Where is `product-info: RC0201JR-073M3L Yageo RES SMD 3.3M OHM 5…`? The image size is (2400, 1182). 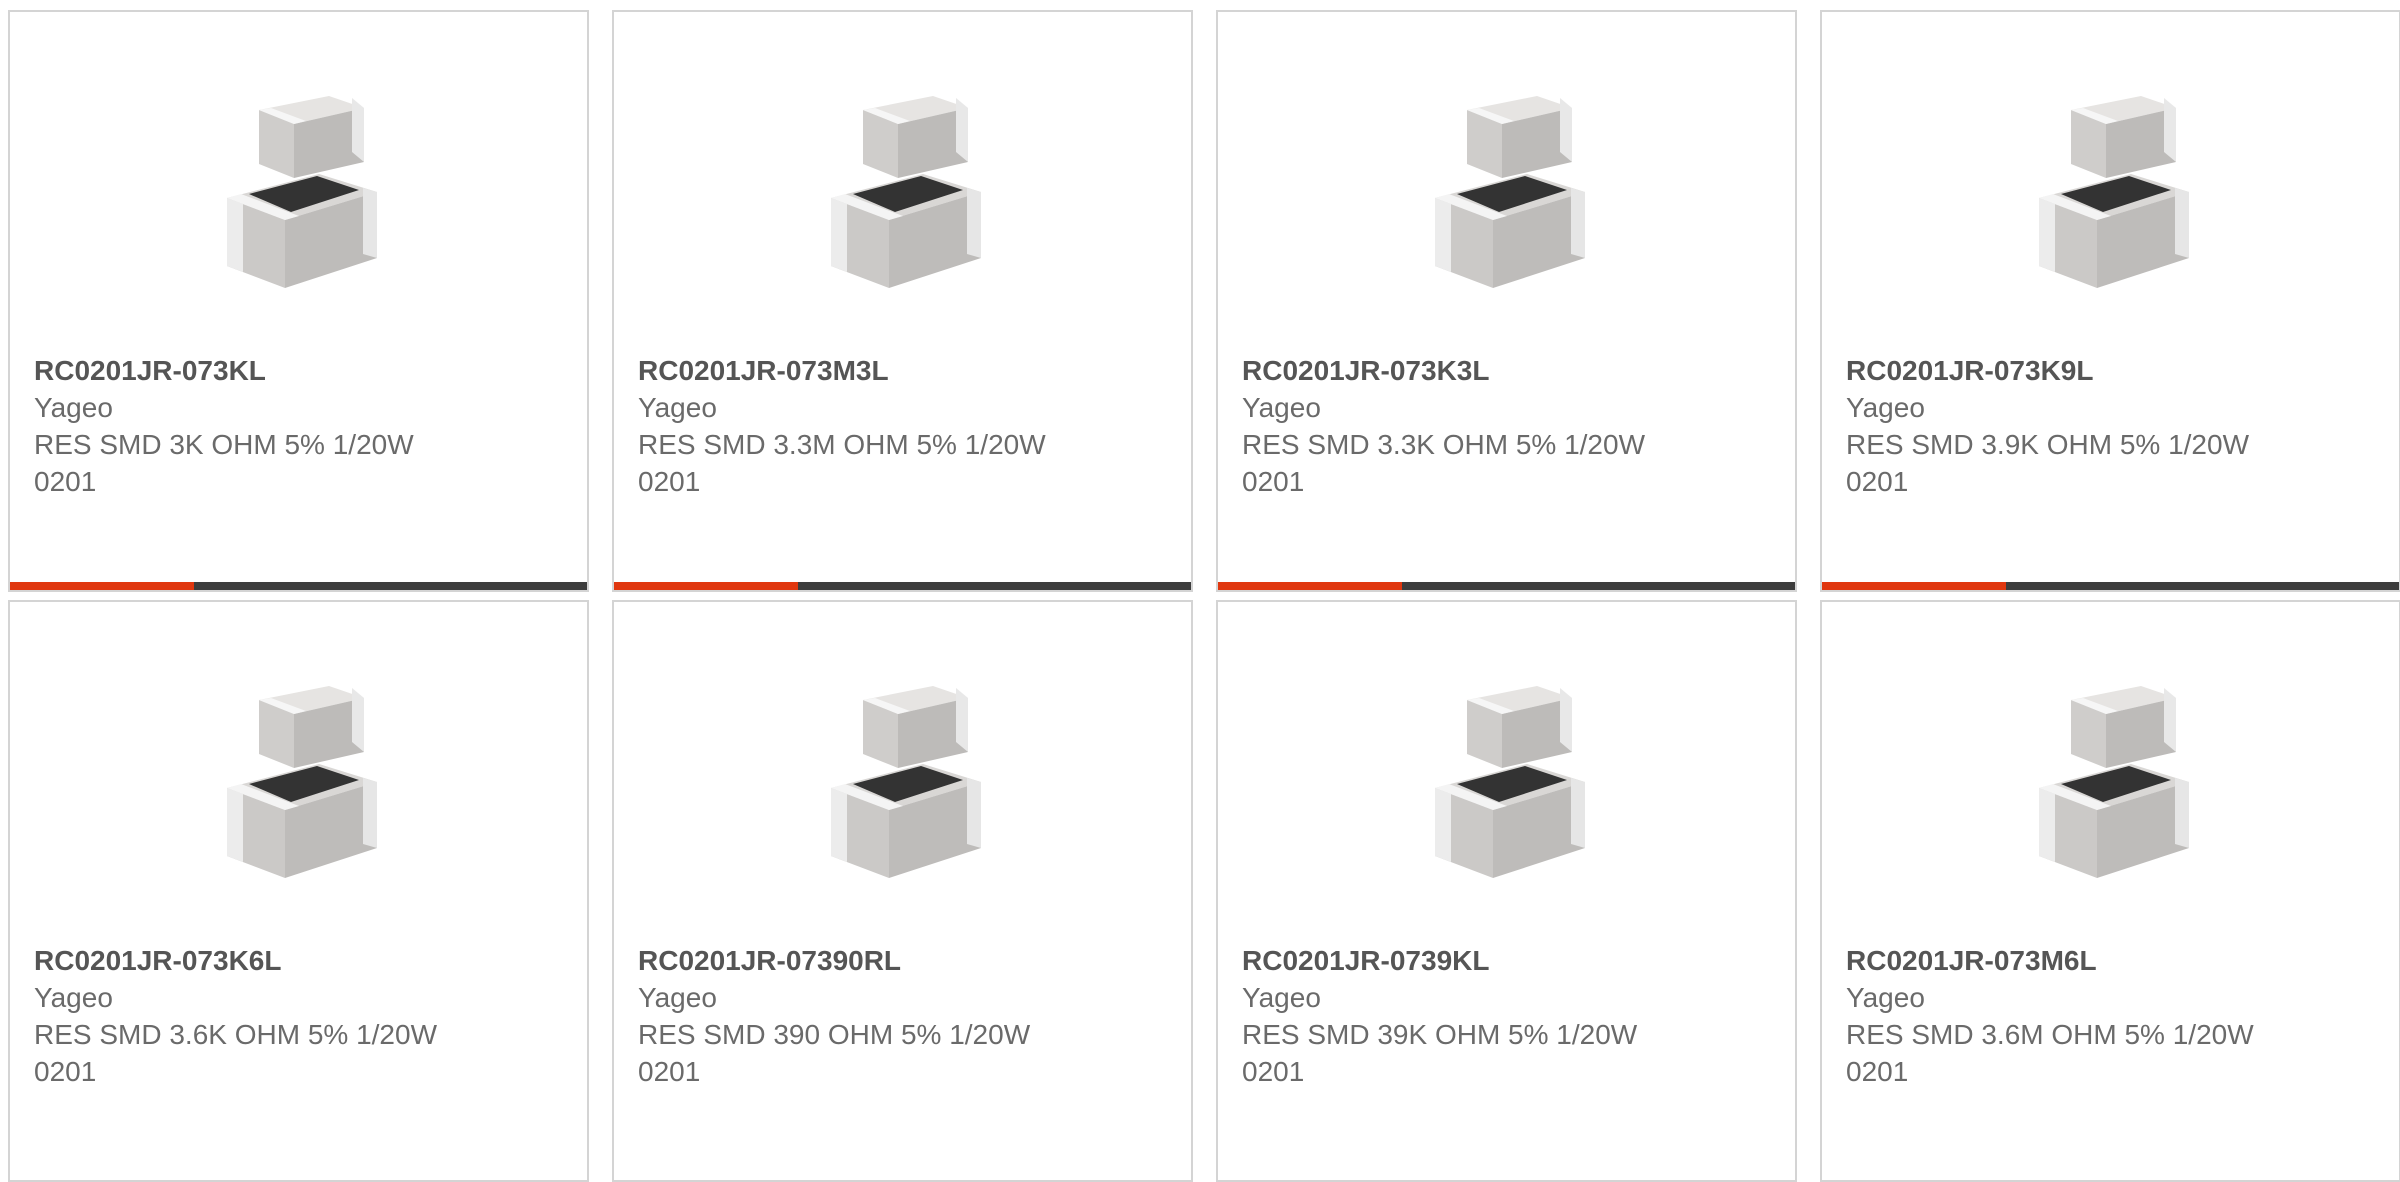 product-info: RC0201JR-073M3L Yageo RES SMD 3.3M OHM 5… is located at coordinates (898, 426).